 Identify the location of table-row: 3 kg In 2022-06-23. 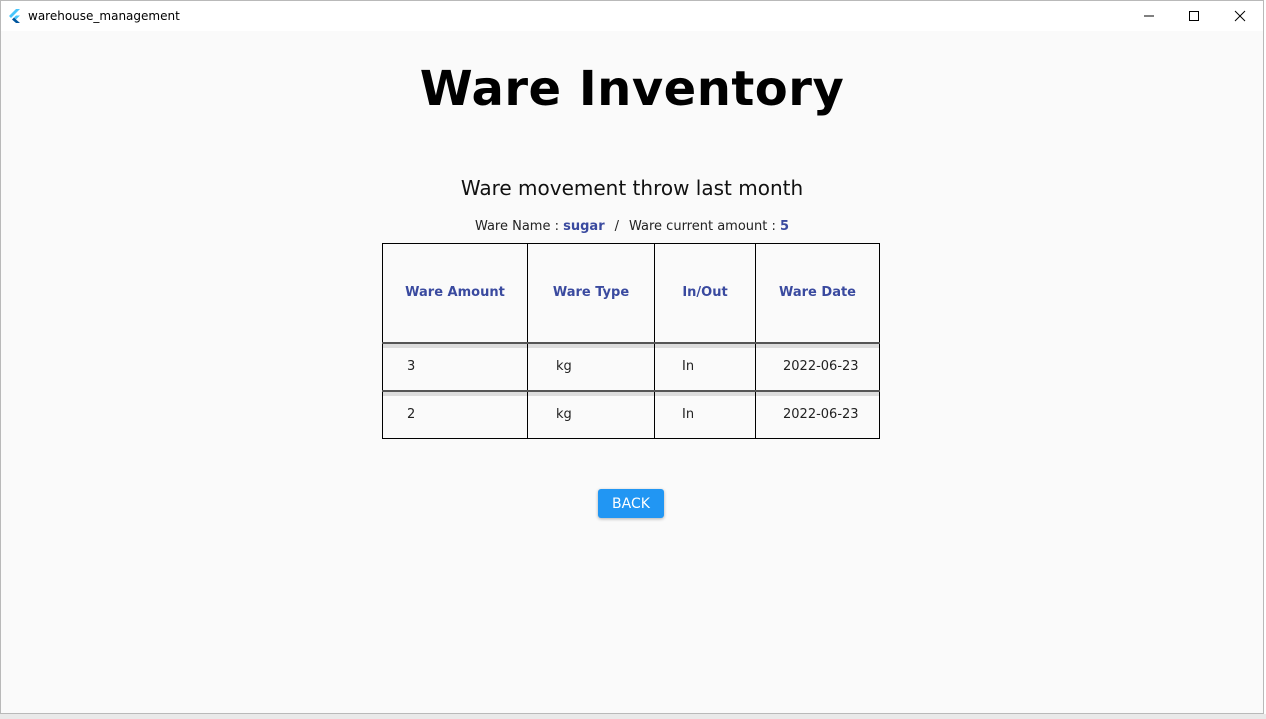
(631, 366).